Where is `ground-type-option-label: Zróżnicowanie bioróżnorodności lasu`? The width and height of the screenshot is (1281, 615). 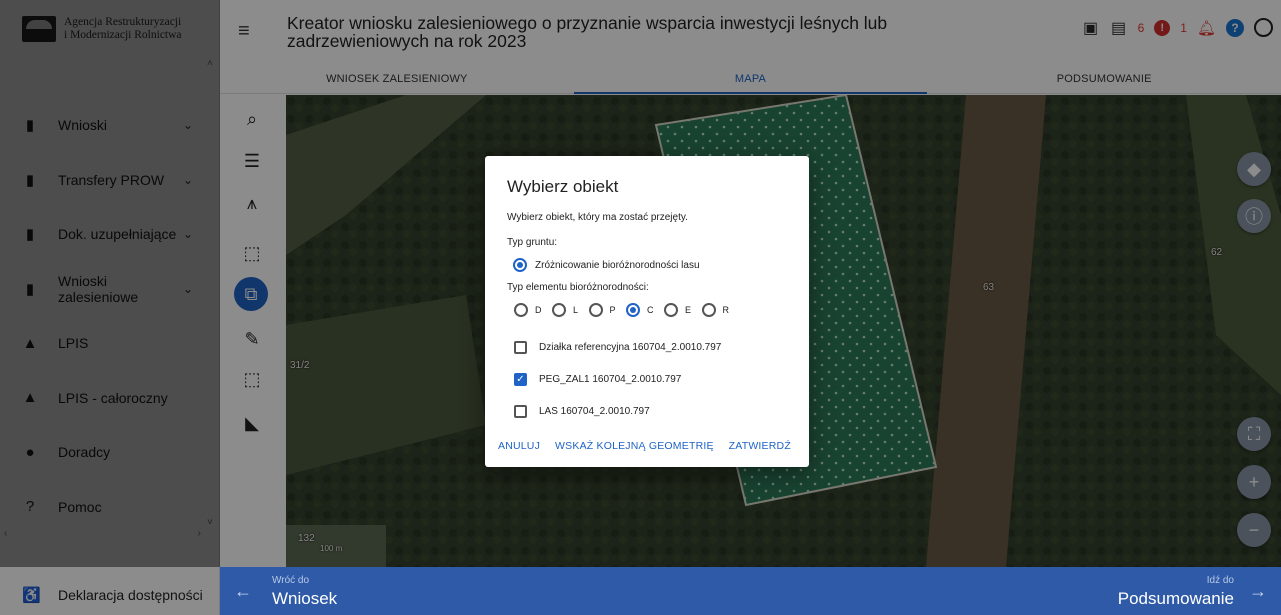 ground-type-option-label: Zróżnicowanie bioróżnorodności lasu is located at coordinates (617, 265).